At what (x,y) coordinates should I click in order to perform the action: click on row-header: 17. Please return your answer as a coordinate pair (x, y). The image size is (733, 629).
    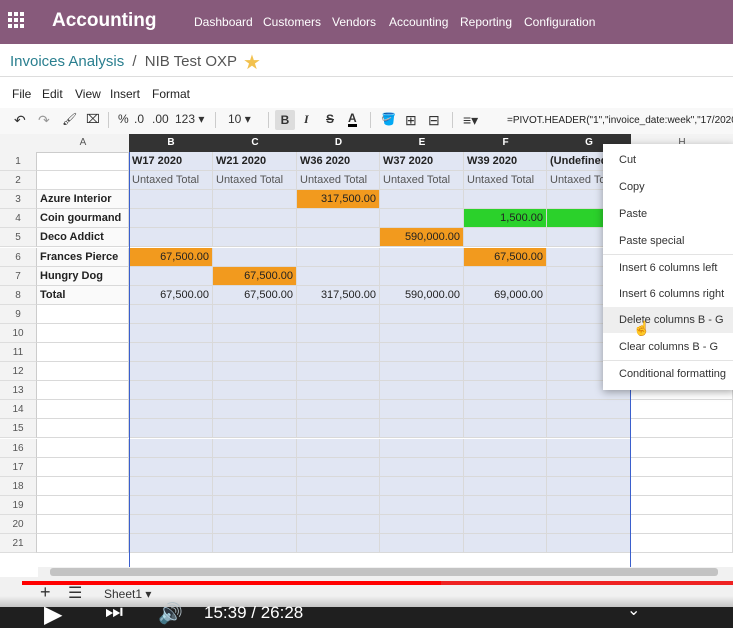
    Looking at the image, I should click on (18, 467).